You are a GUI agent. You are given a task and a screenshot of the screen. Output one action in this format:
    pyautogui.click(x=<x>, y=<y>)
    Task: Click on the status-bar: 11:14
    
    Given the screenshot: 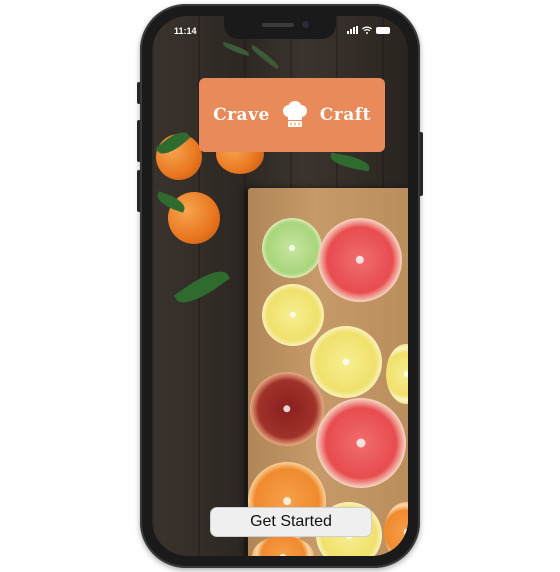 What is the action you would take?
    pyautogui.click(x=280, y=30)
    